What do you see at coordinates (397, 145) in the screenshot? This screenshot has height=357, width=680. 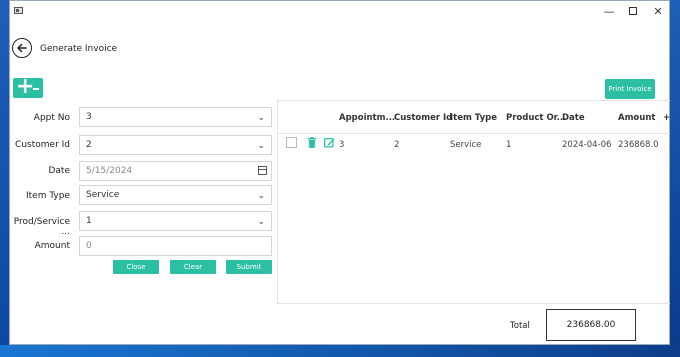 I see `cell-customer-id: 2` at bounding box center [397, 145].